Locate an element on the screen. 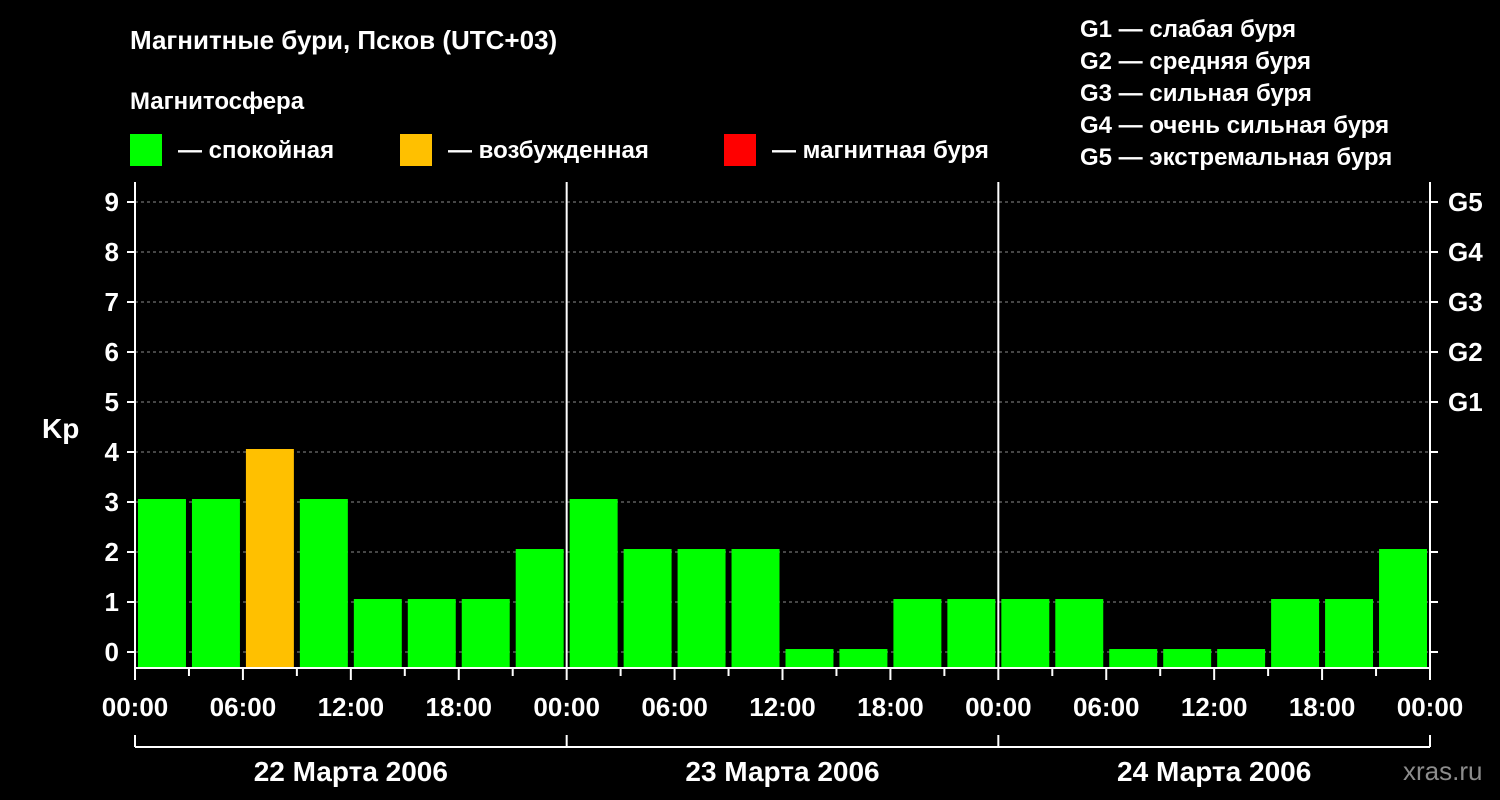 The width and height of the screenshot is (1500, 800). legend-label-active: — возбужденная is located at coordinates (548, 150).